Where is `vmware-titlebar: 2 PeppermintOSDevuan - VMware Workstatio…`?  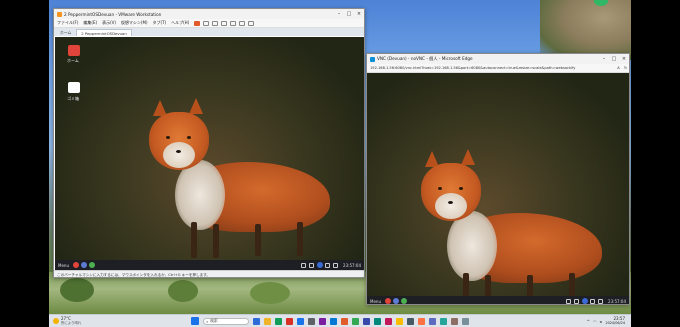 vmware-titlebar: 2 PeppermintOSDevuan - VMware Workstatio… is located at coordinates (209, 14).